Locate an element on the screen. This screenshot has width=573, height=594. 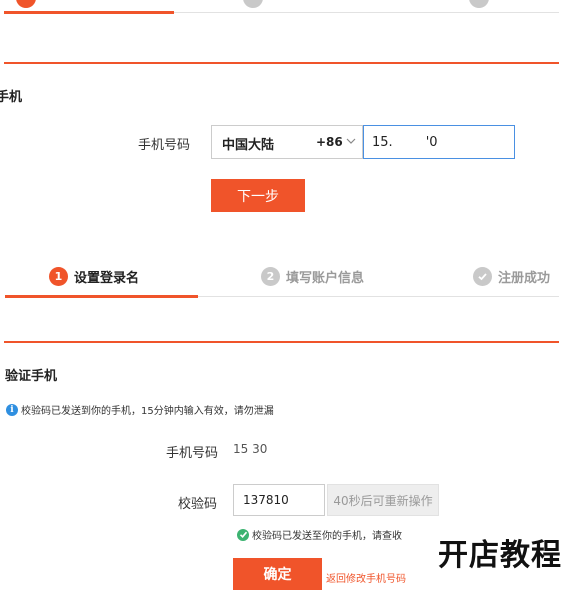
step-label: 填写账户信息 is located at coordinates (325, 278).